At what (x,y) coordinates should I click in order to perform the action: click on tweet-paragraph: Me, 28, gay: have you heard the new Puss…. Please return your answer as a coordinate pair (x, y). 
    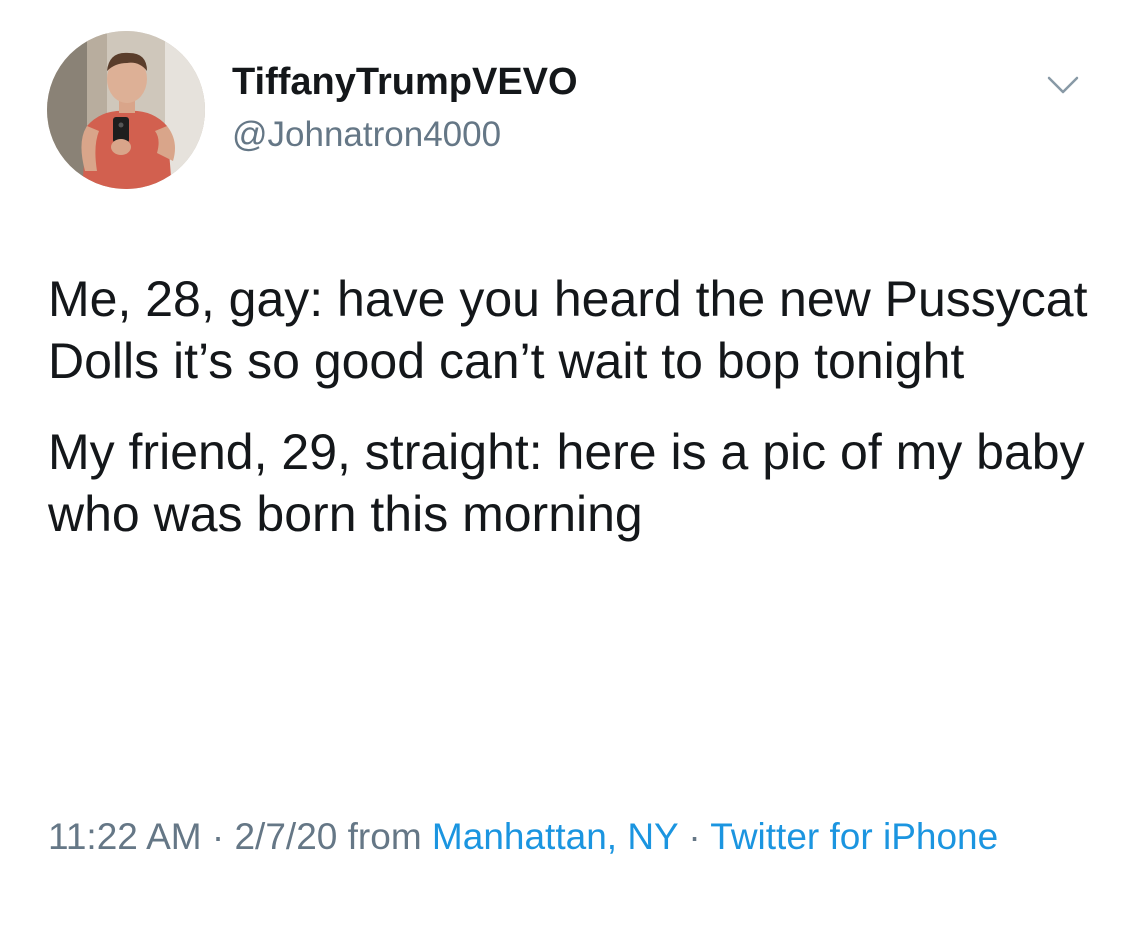
    Looking at the image, I should click on (568, 330).